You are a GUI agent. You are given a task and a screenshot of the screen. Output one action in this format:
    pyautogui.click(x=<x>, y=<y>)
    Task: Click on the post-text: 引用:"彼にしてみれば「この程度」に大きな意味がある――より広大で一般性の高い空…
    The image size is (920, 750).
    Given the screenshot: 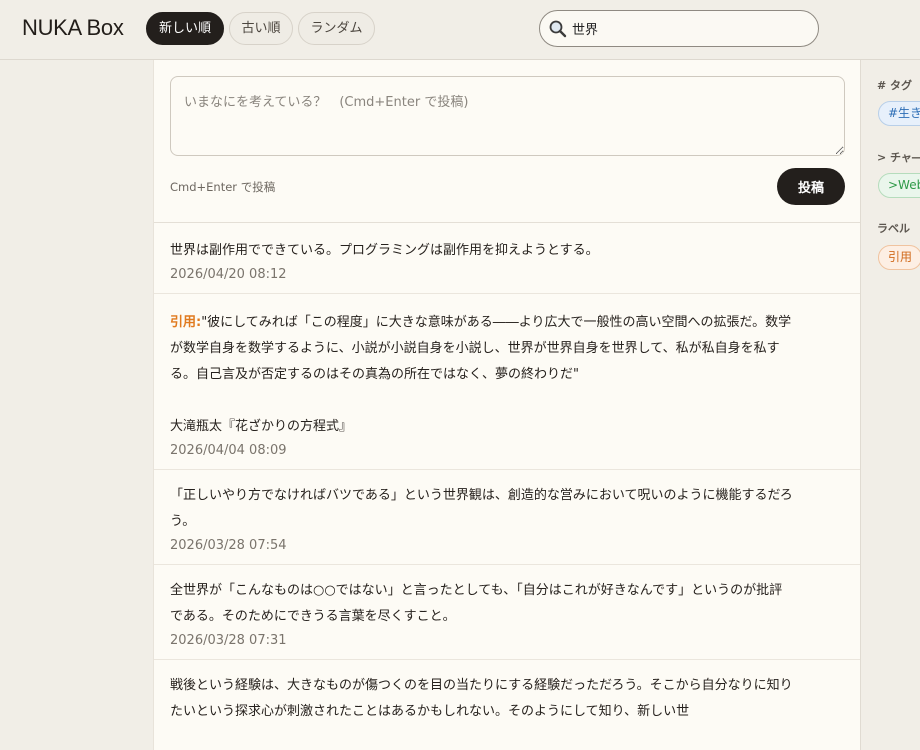 What is the action you would take?
    pyautogui.click(x=482, y=375)
    